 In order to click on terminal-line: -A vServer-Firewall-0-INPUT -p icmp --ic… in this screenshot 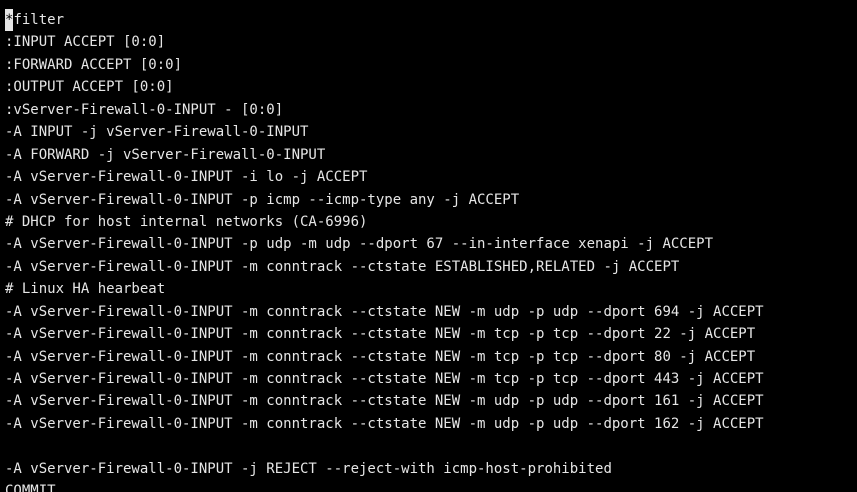, I will do `click(262, 199)`.